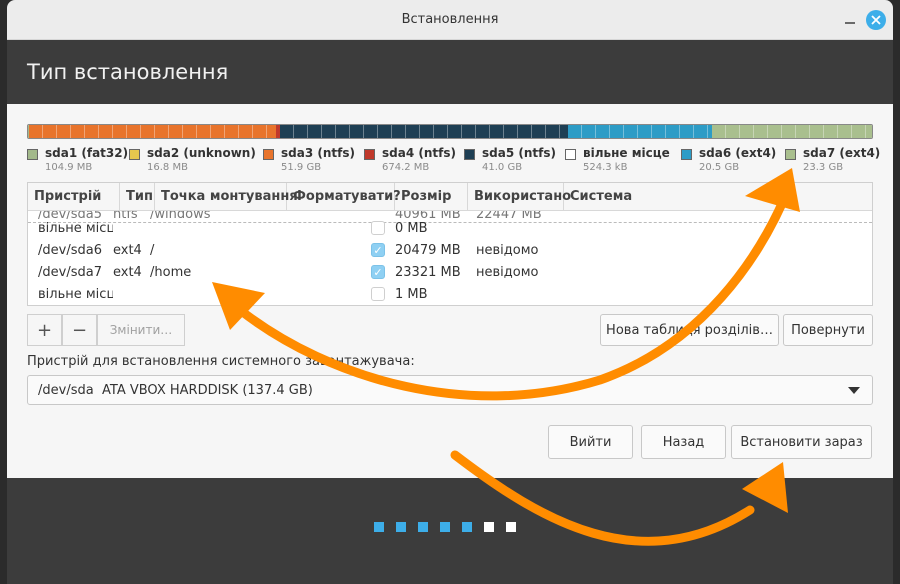 Image resolution: width=900 pixels, height=584 pixels. Describe the element at coordinates (411, 294) in the screenshot. I see `cell-size: 1 MB` at that location.